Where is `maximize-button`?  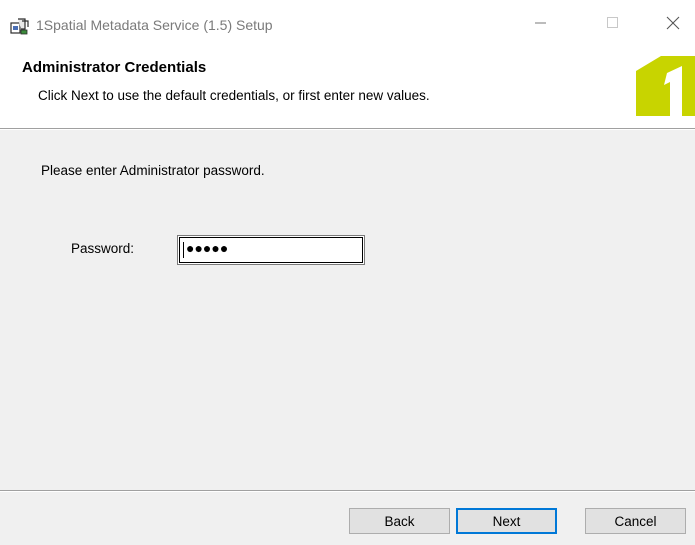 maximize-button is located at coordinates (613, 25).